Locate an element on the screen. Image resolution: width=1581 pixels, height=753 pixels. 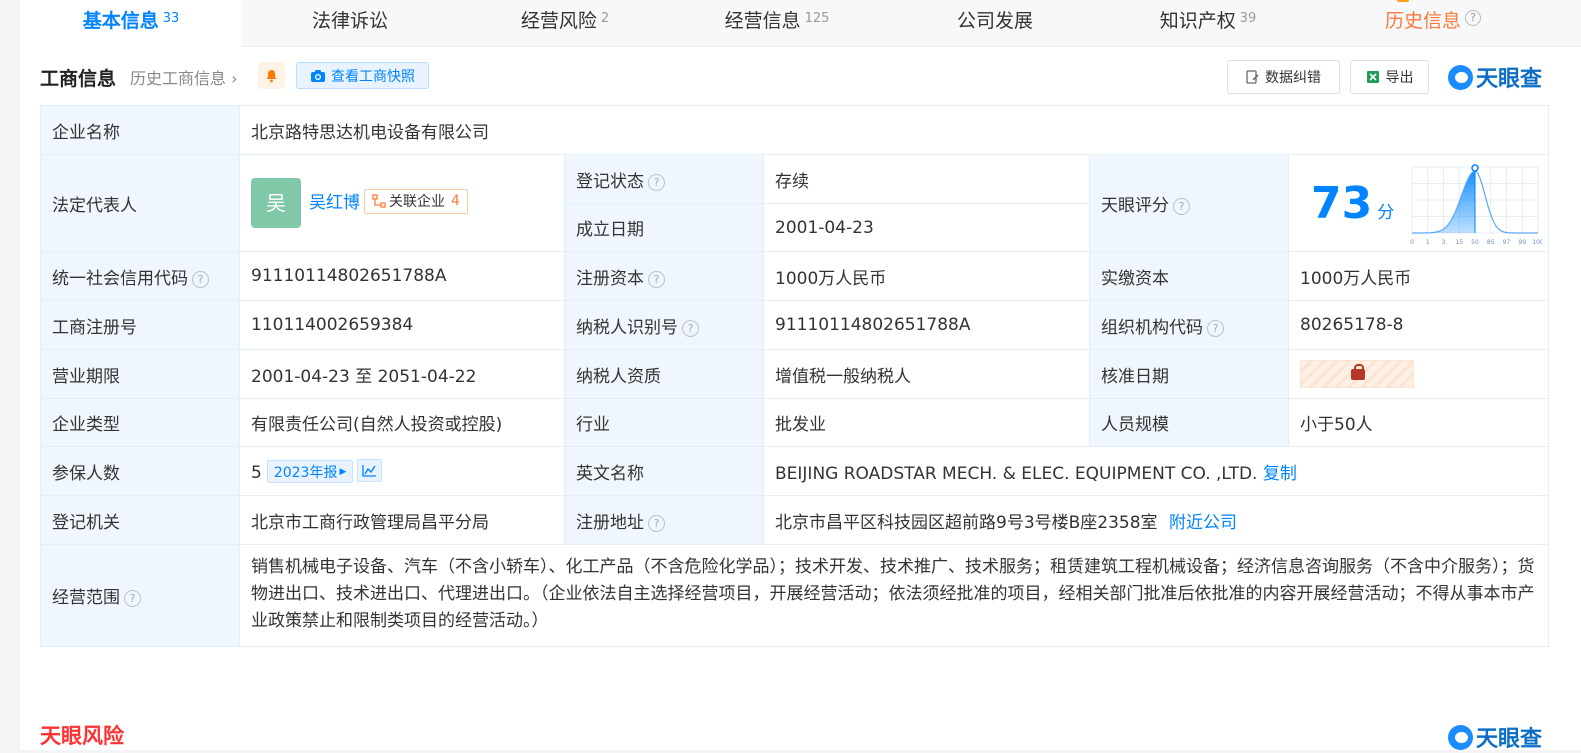
tick-label: 15 is located at coordinates (1460, 242).